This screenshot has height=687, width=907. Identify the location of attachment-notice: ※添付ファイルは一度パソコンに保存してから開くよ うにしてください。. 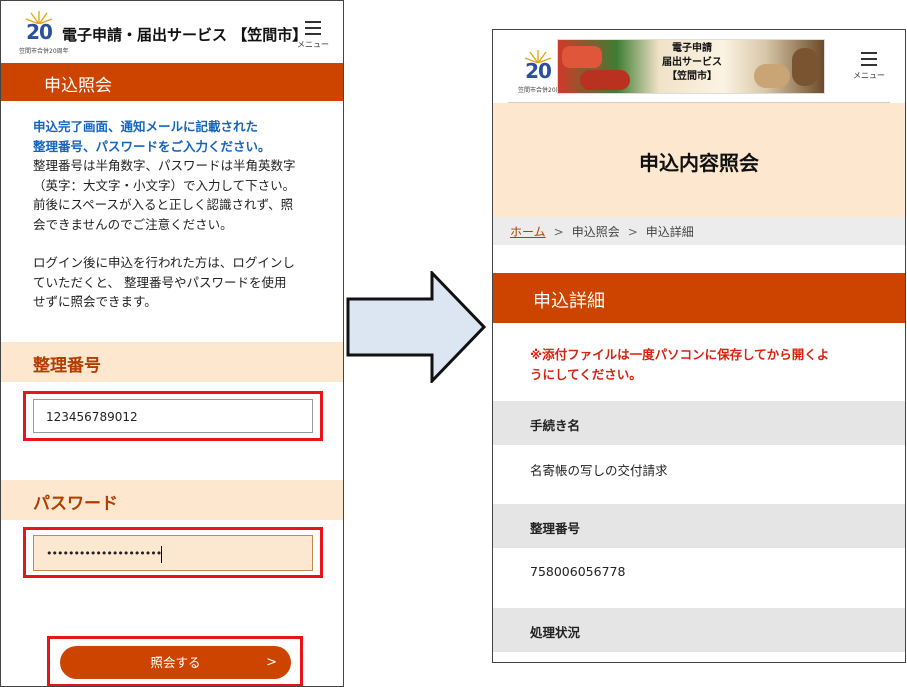
(702, 365).